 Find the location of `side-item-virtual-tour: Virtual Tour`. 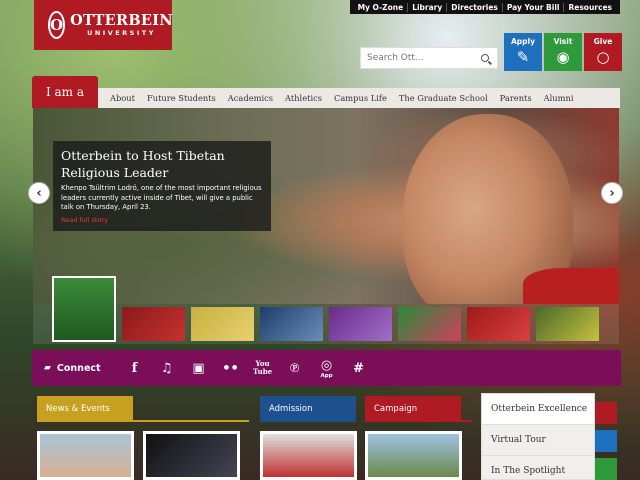

side-item-virtual-tour: Virtual Tour is located at coordinates (538, 440).